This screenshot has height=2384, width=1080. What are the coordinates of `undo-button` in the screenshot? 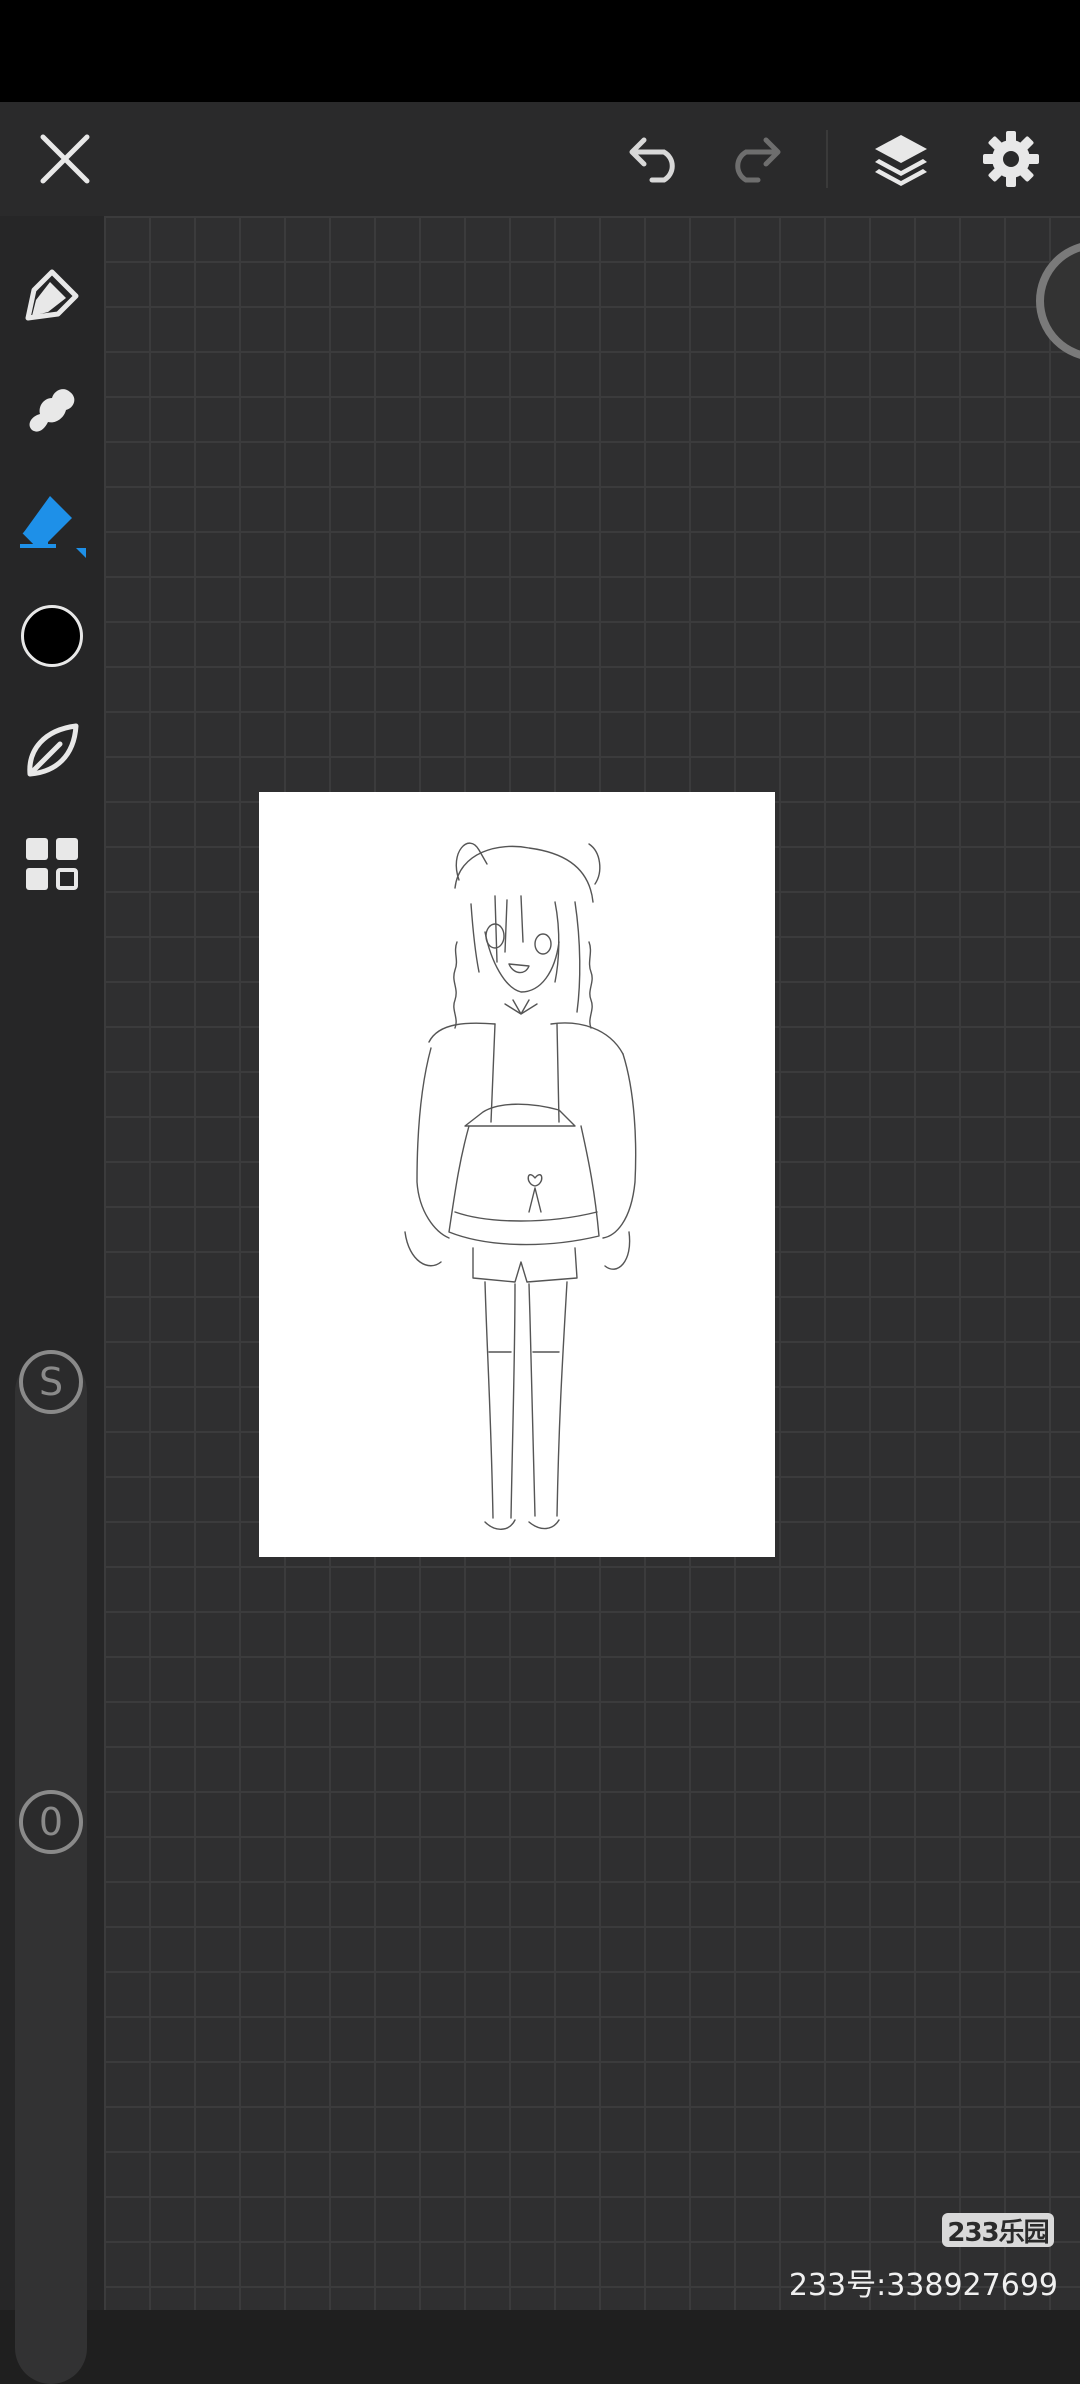 It's located at (657, 159).